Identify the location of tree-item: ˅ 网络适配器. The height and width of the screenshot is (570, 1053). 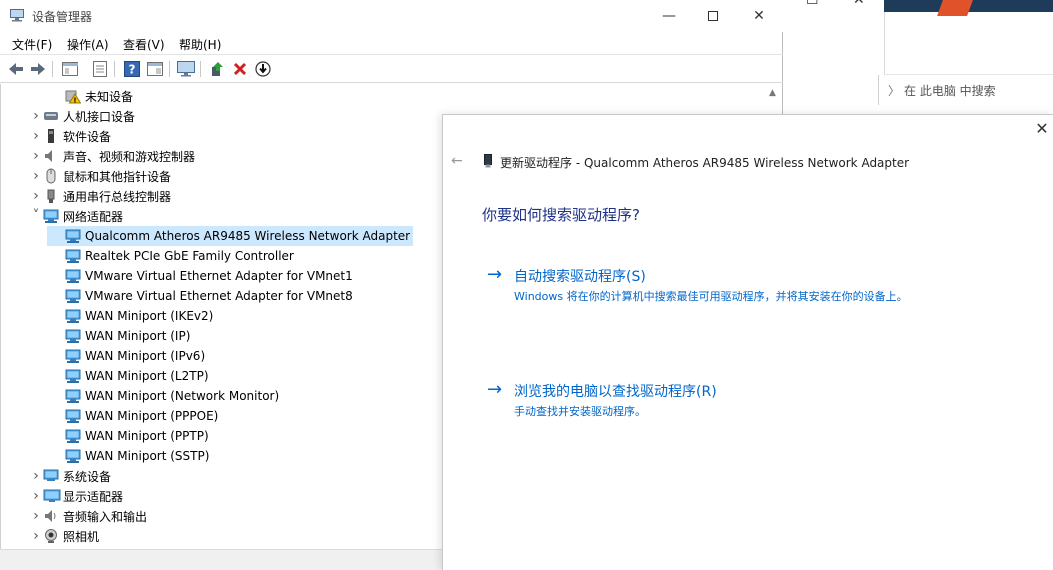
(76, 216).